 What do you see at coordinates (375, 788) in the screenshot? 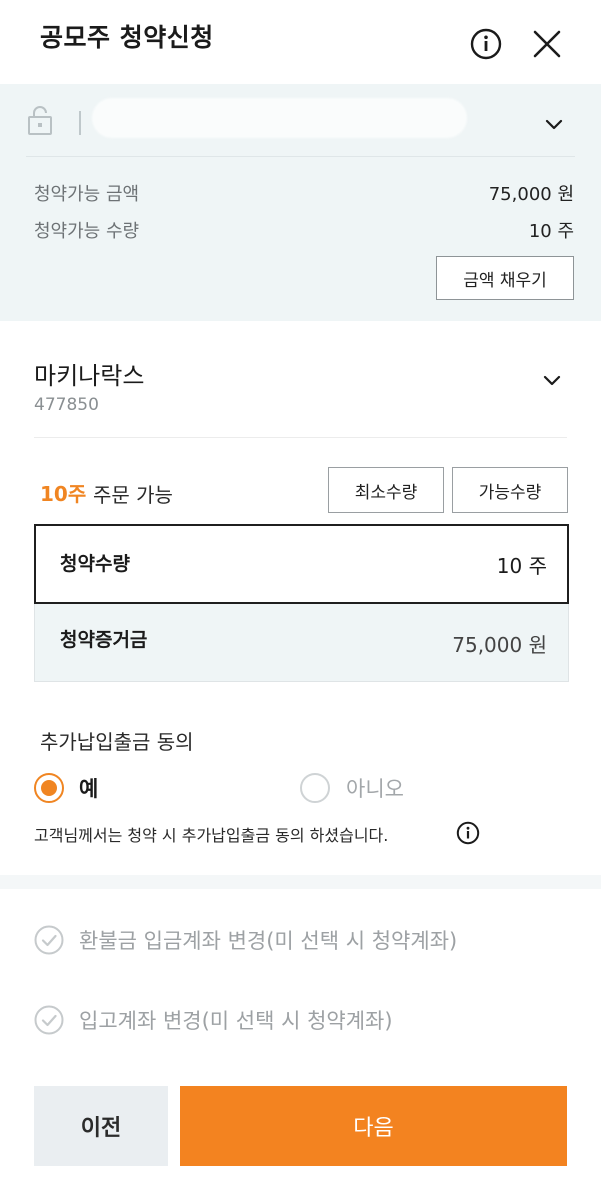
I see `radio-no-label: 아니오` at bounding box center [375, 788].